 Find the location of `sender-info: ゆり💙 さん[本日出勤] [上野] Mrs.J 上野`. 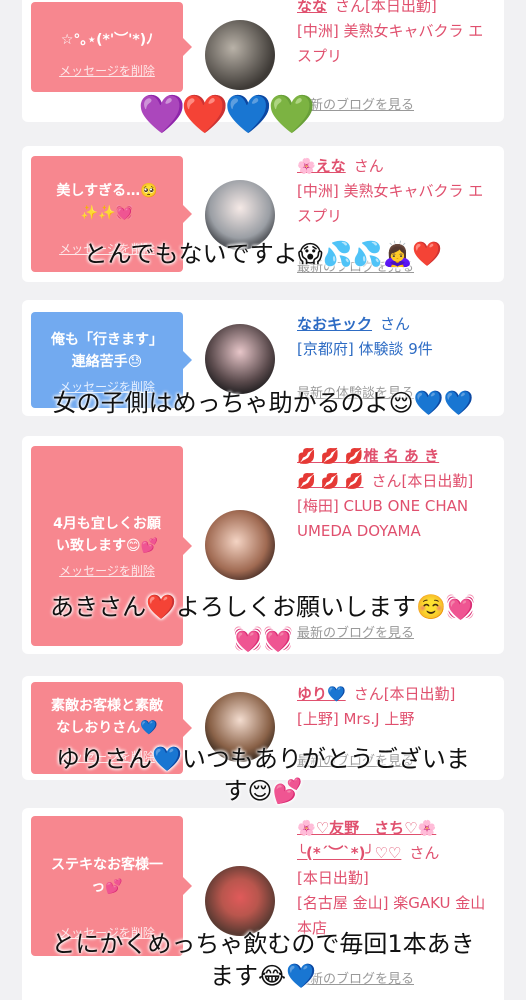

sender-info: ゆり💙 さん[本日出勤] [上野] Mrs.J 上野 is located at coordinates (397, 707).